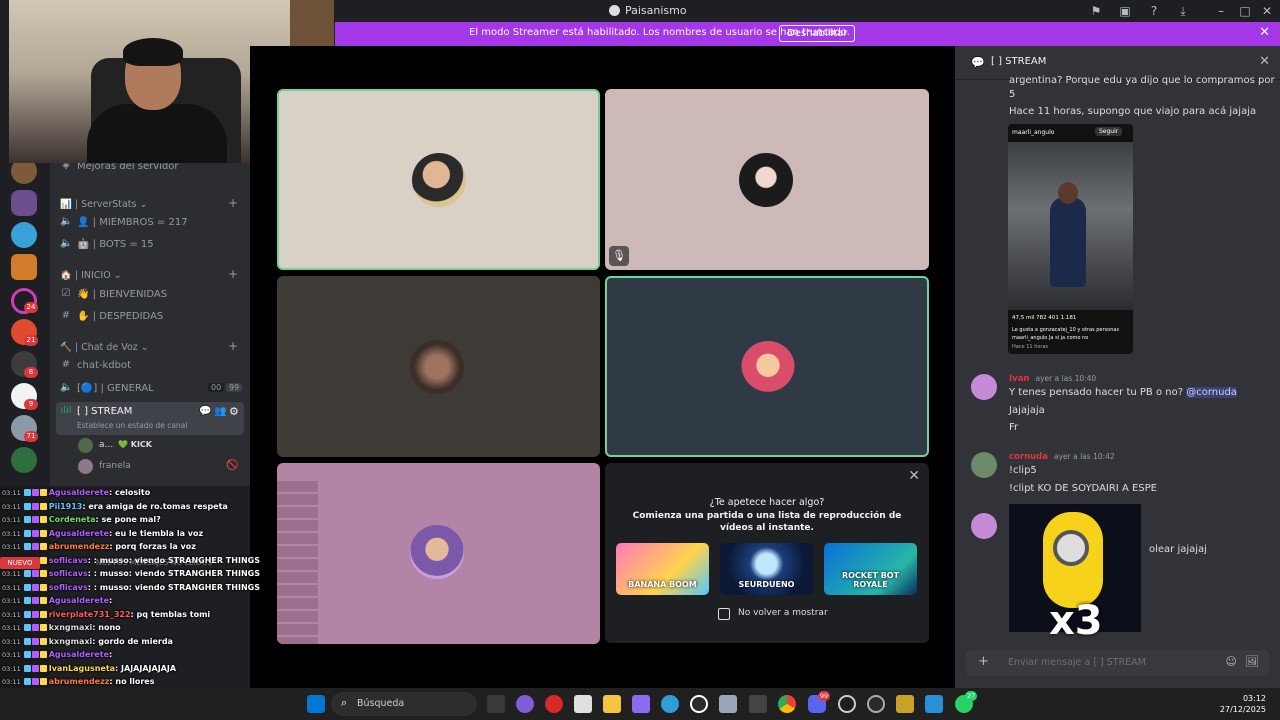 Image resolution: width=1280 pixels, height=720 pixels. Describe the element at coordinates (91, 275) in the screenshot. I see `category-inicio: 🏠 | INICIO ⌄` at that location.